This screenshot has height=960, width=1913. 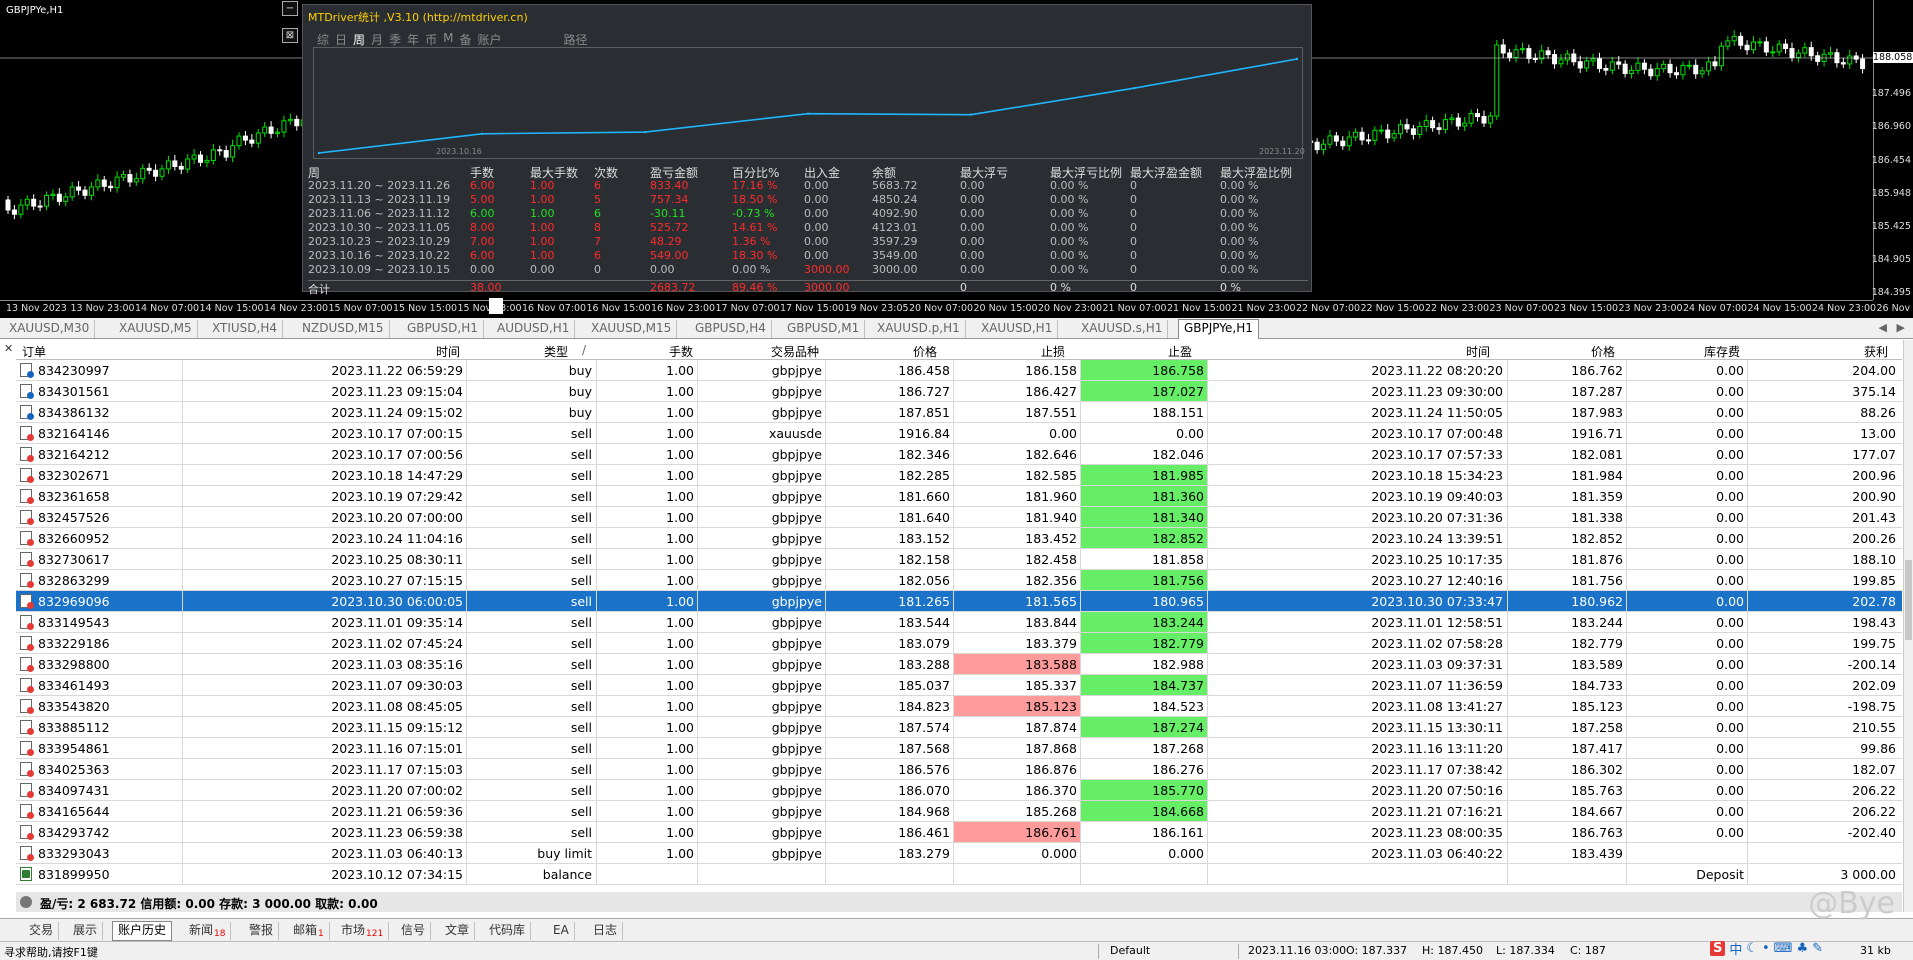 I want to click on col-lots-header: 手数, so click(x=681, y=351).